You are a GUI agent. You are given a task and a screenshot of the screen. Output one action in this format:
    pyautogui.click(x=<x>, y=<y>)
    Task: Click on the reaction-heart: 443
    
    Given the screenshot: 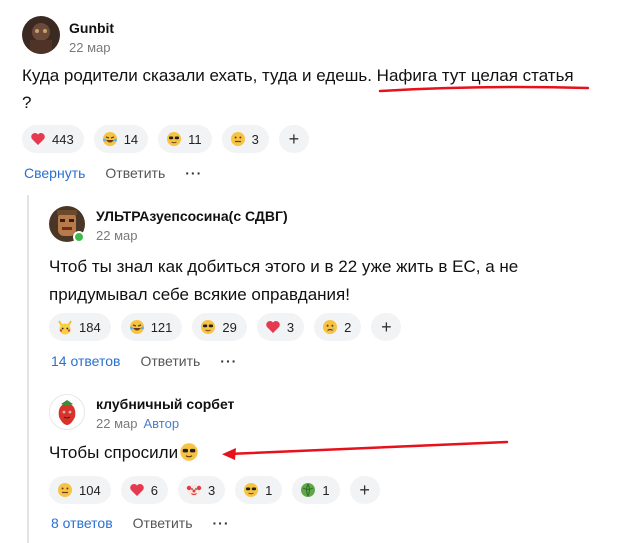 What is the action you would take?
    pyautogui.click(x=53, y=139)
    